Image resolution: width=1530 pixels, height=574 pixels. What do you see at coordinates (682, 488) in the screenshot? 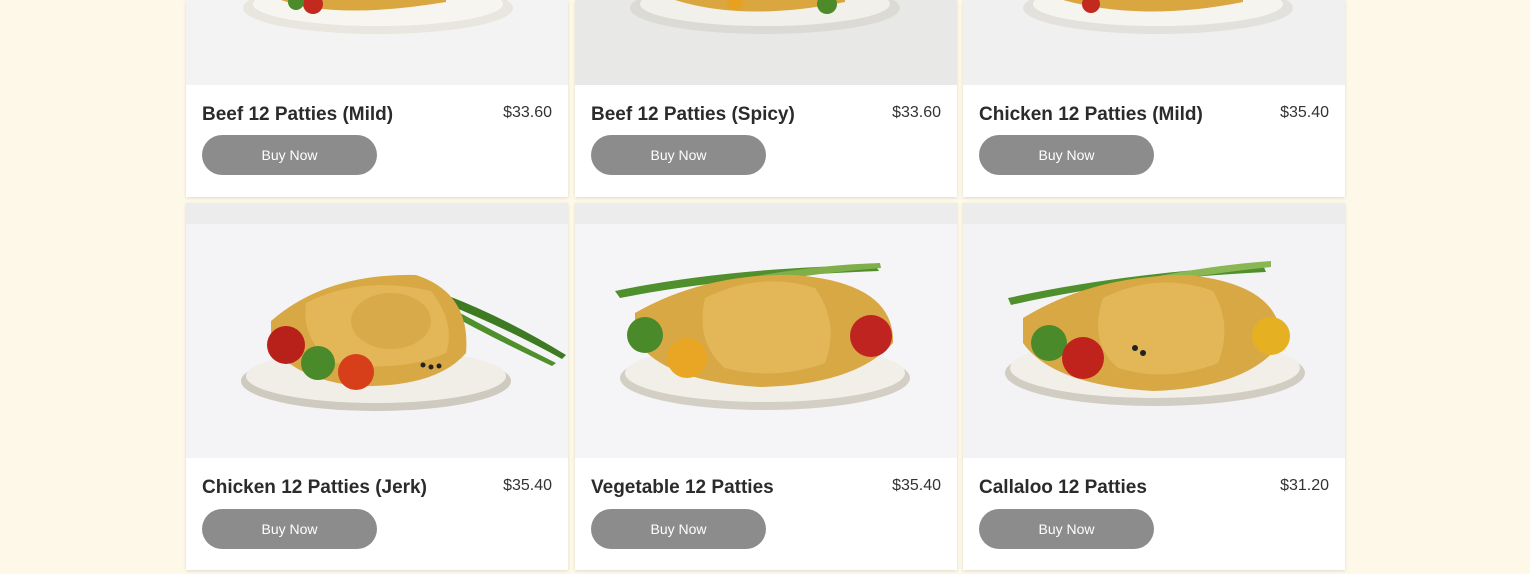
I see `product-title: Vegetable 12 Patties` at bounding box center [682, 488].